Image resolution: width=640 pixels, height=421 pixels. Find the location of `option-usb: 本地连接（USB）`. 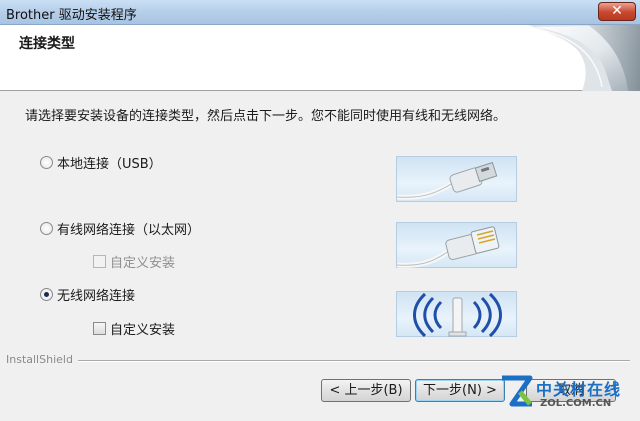

option-usb: 本地连接（USB） is located at coordinates (101, 162).